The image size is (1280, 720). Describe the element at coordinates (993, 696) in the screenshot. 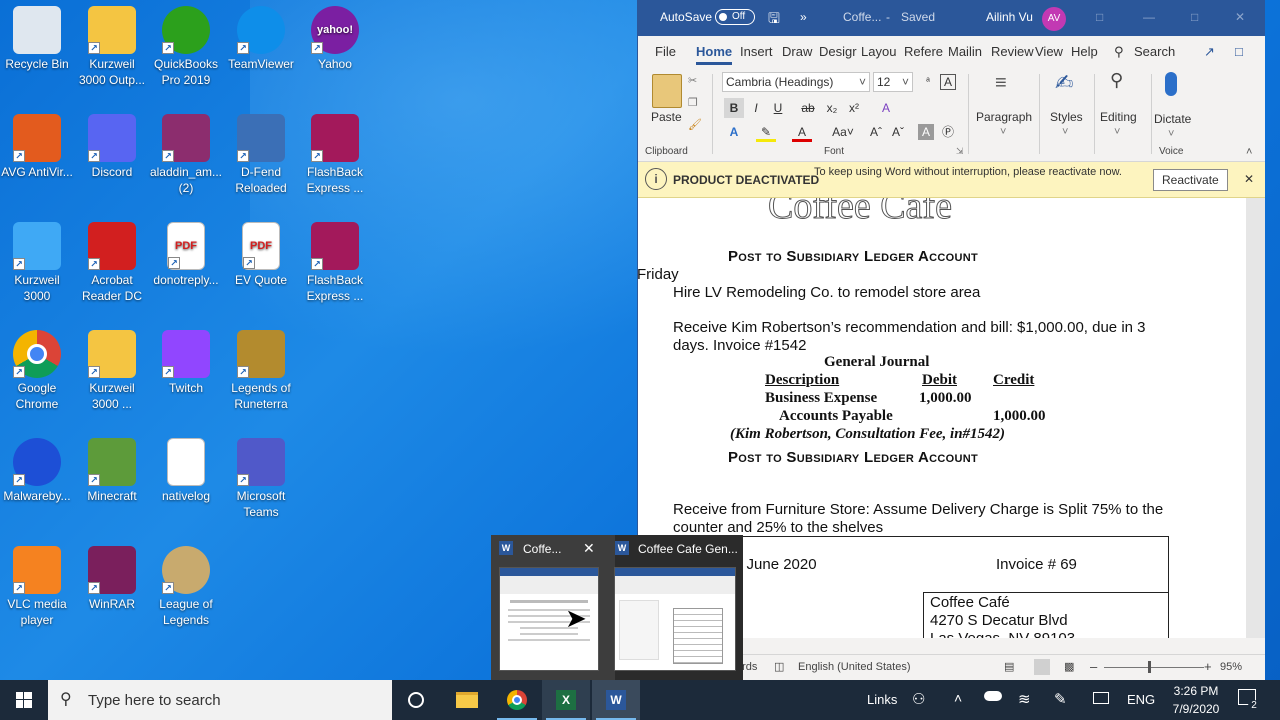

I see `onedrive-icon` at that location.